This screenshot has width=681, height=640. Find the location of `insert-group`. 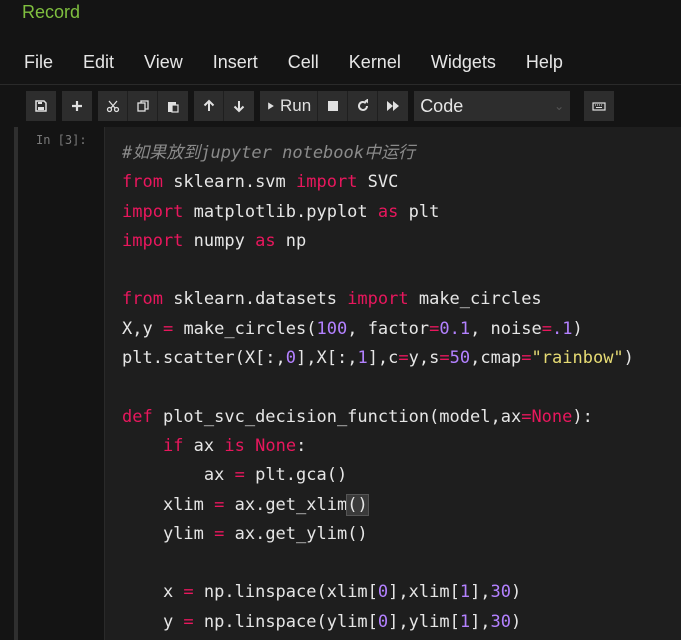

insert-group is located at coordinates (77, 106).